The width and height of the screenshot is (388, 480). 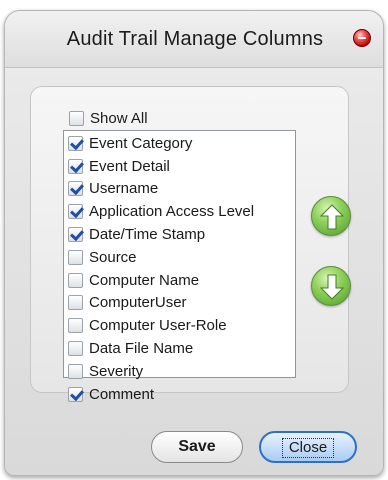 I want to click on column-label: Username, so click(x=124, y=189).